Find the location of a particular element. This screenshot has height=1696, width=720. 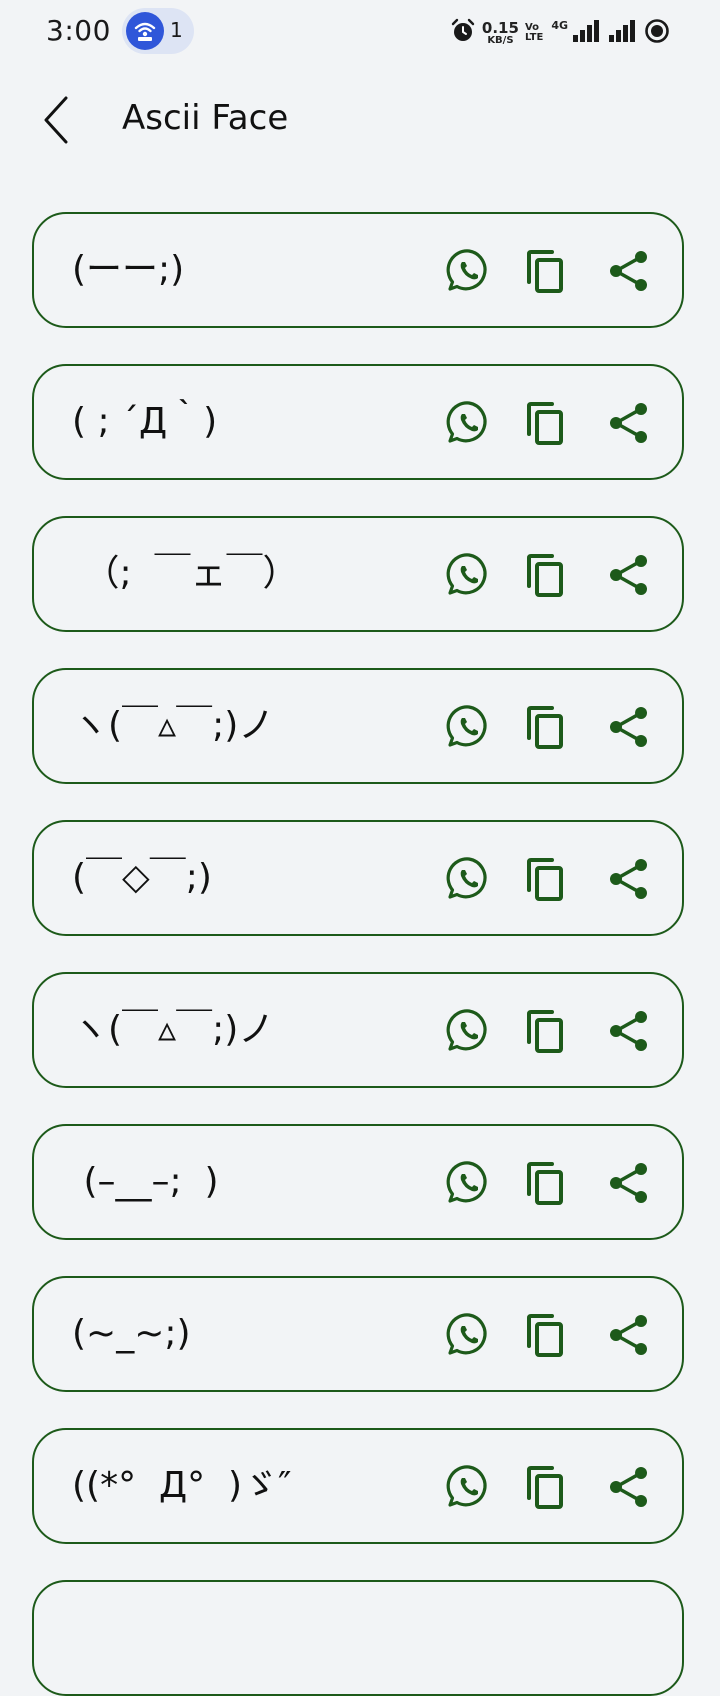

face-card: (ーー;) is located at coordinates (358, 270).